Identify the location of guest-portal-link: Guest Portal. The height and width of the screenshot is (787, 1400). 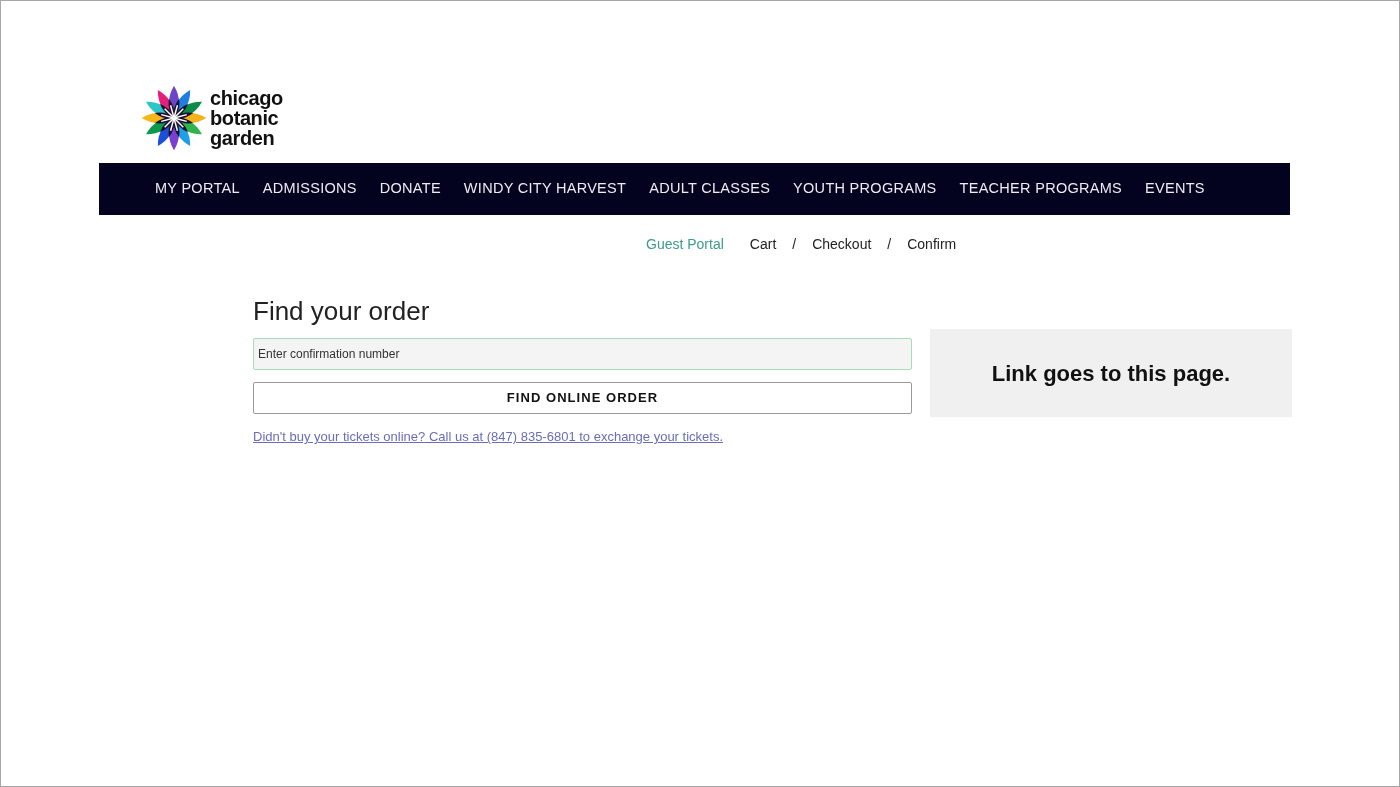
(685, 244).